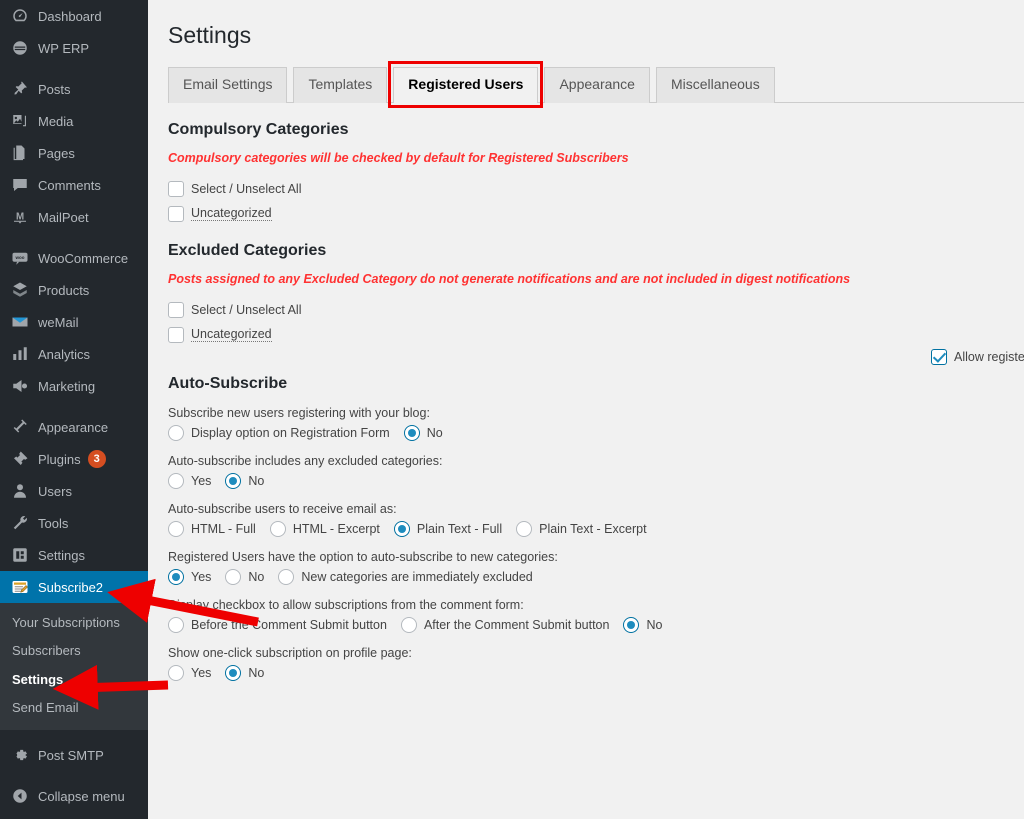  Describe the element at coordinates (324, 528) in the screenshot. I see `radio-option-html-excerpt: HTML - Excerpt` at that location.